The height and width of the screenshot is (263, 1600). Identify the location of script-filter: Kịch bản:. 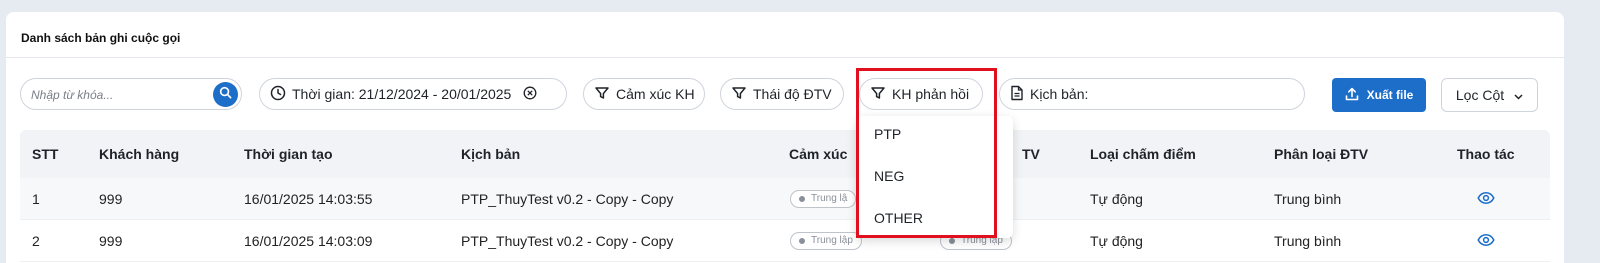
(1152, 94).